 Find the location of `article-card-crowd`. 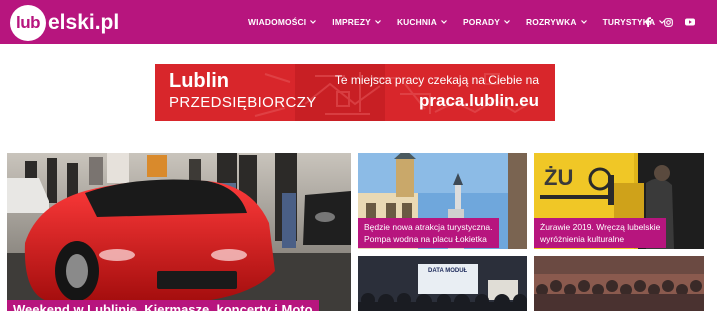

article-card-crowd is located at coordinates (619, 283).